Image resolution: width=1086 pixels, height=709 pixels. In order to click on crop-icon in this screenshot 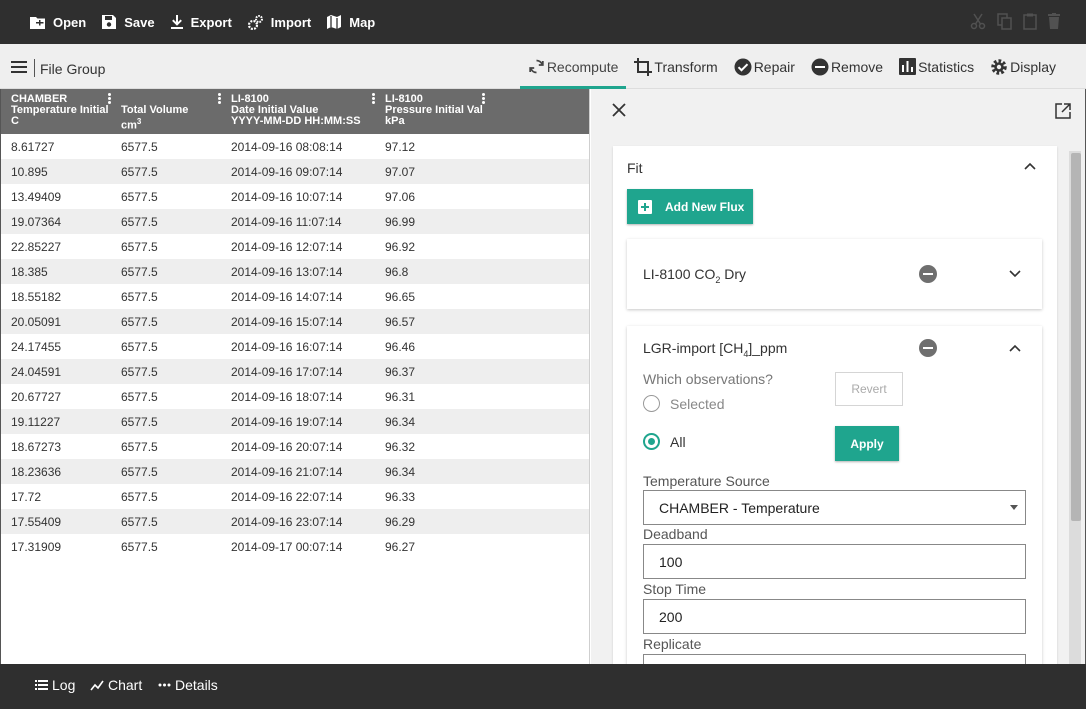, I will do `click(643, 66)`.